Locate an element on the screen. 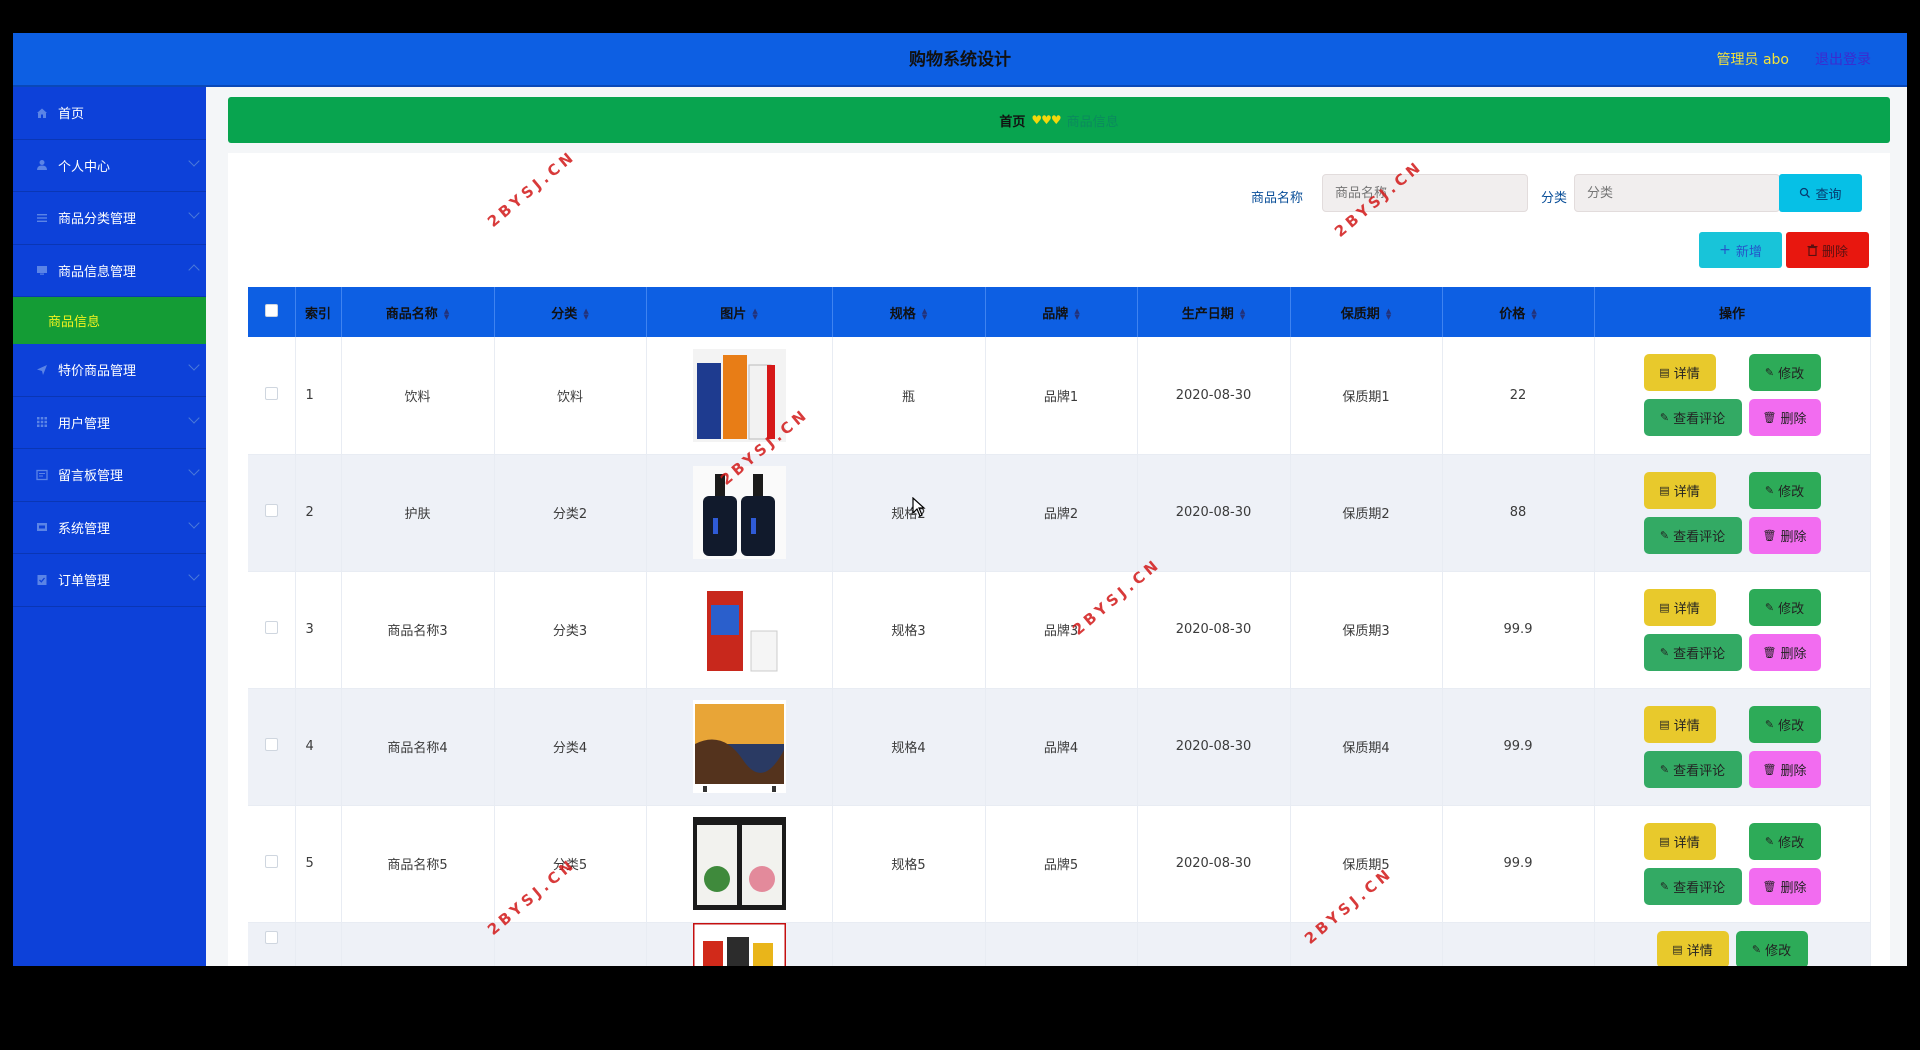  shelf-life-cell: 保质期1 is located at coordinates (1366, 396).